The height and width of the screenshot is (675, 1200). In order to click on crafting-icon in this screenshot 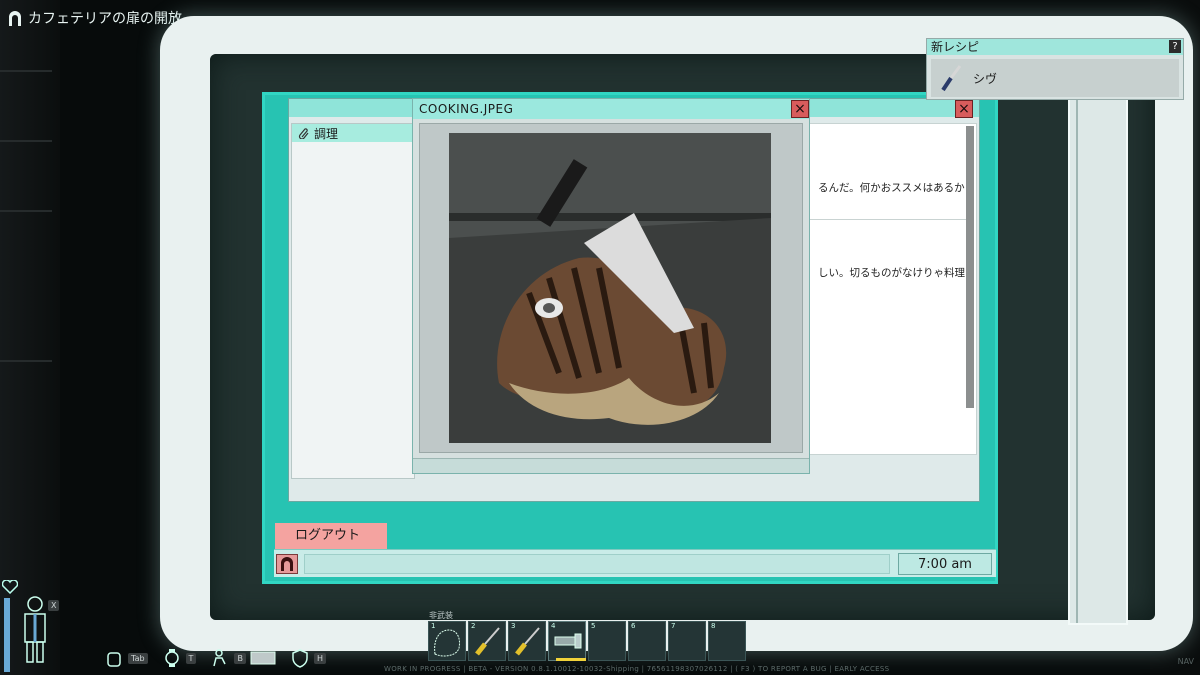, I will do `click(220, 658)`.